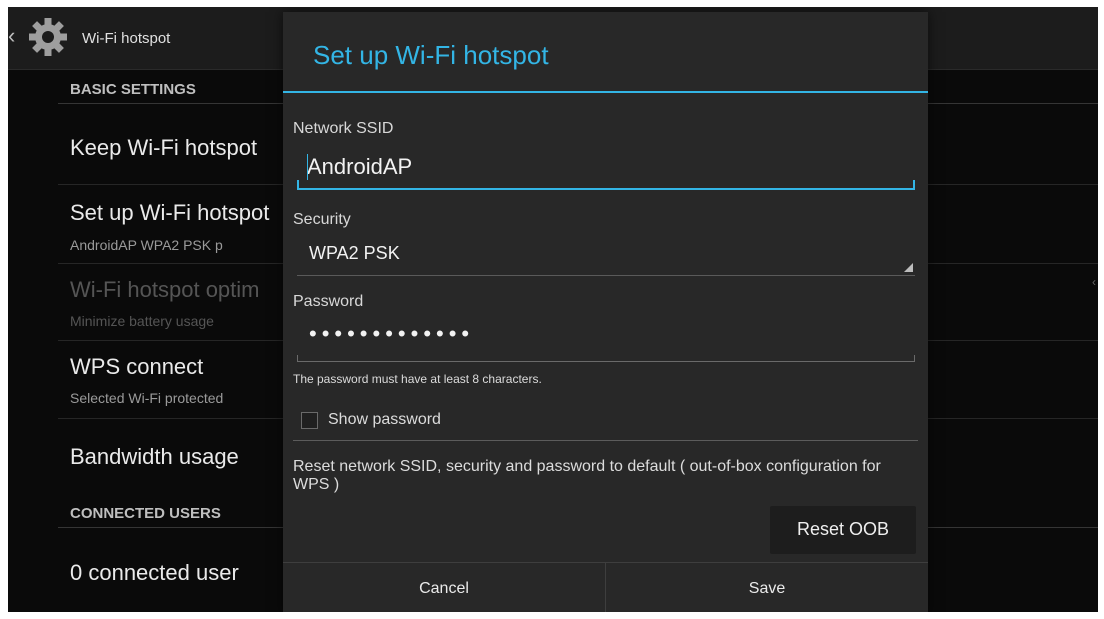 Image resolution: width=1104 pixels, height=619 pixels. What do you see at coordinates (145, 513) in the screenshot?
I see `section-header-users: CONNECTED USERS` at bounding box center [145, 513].